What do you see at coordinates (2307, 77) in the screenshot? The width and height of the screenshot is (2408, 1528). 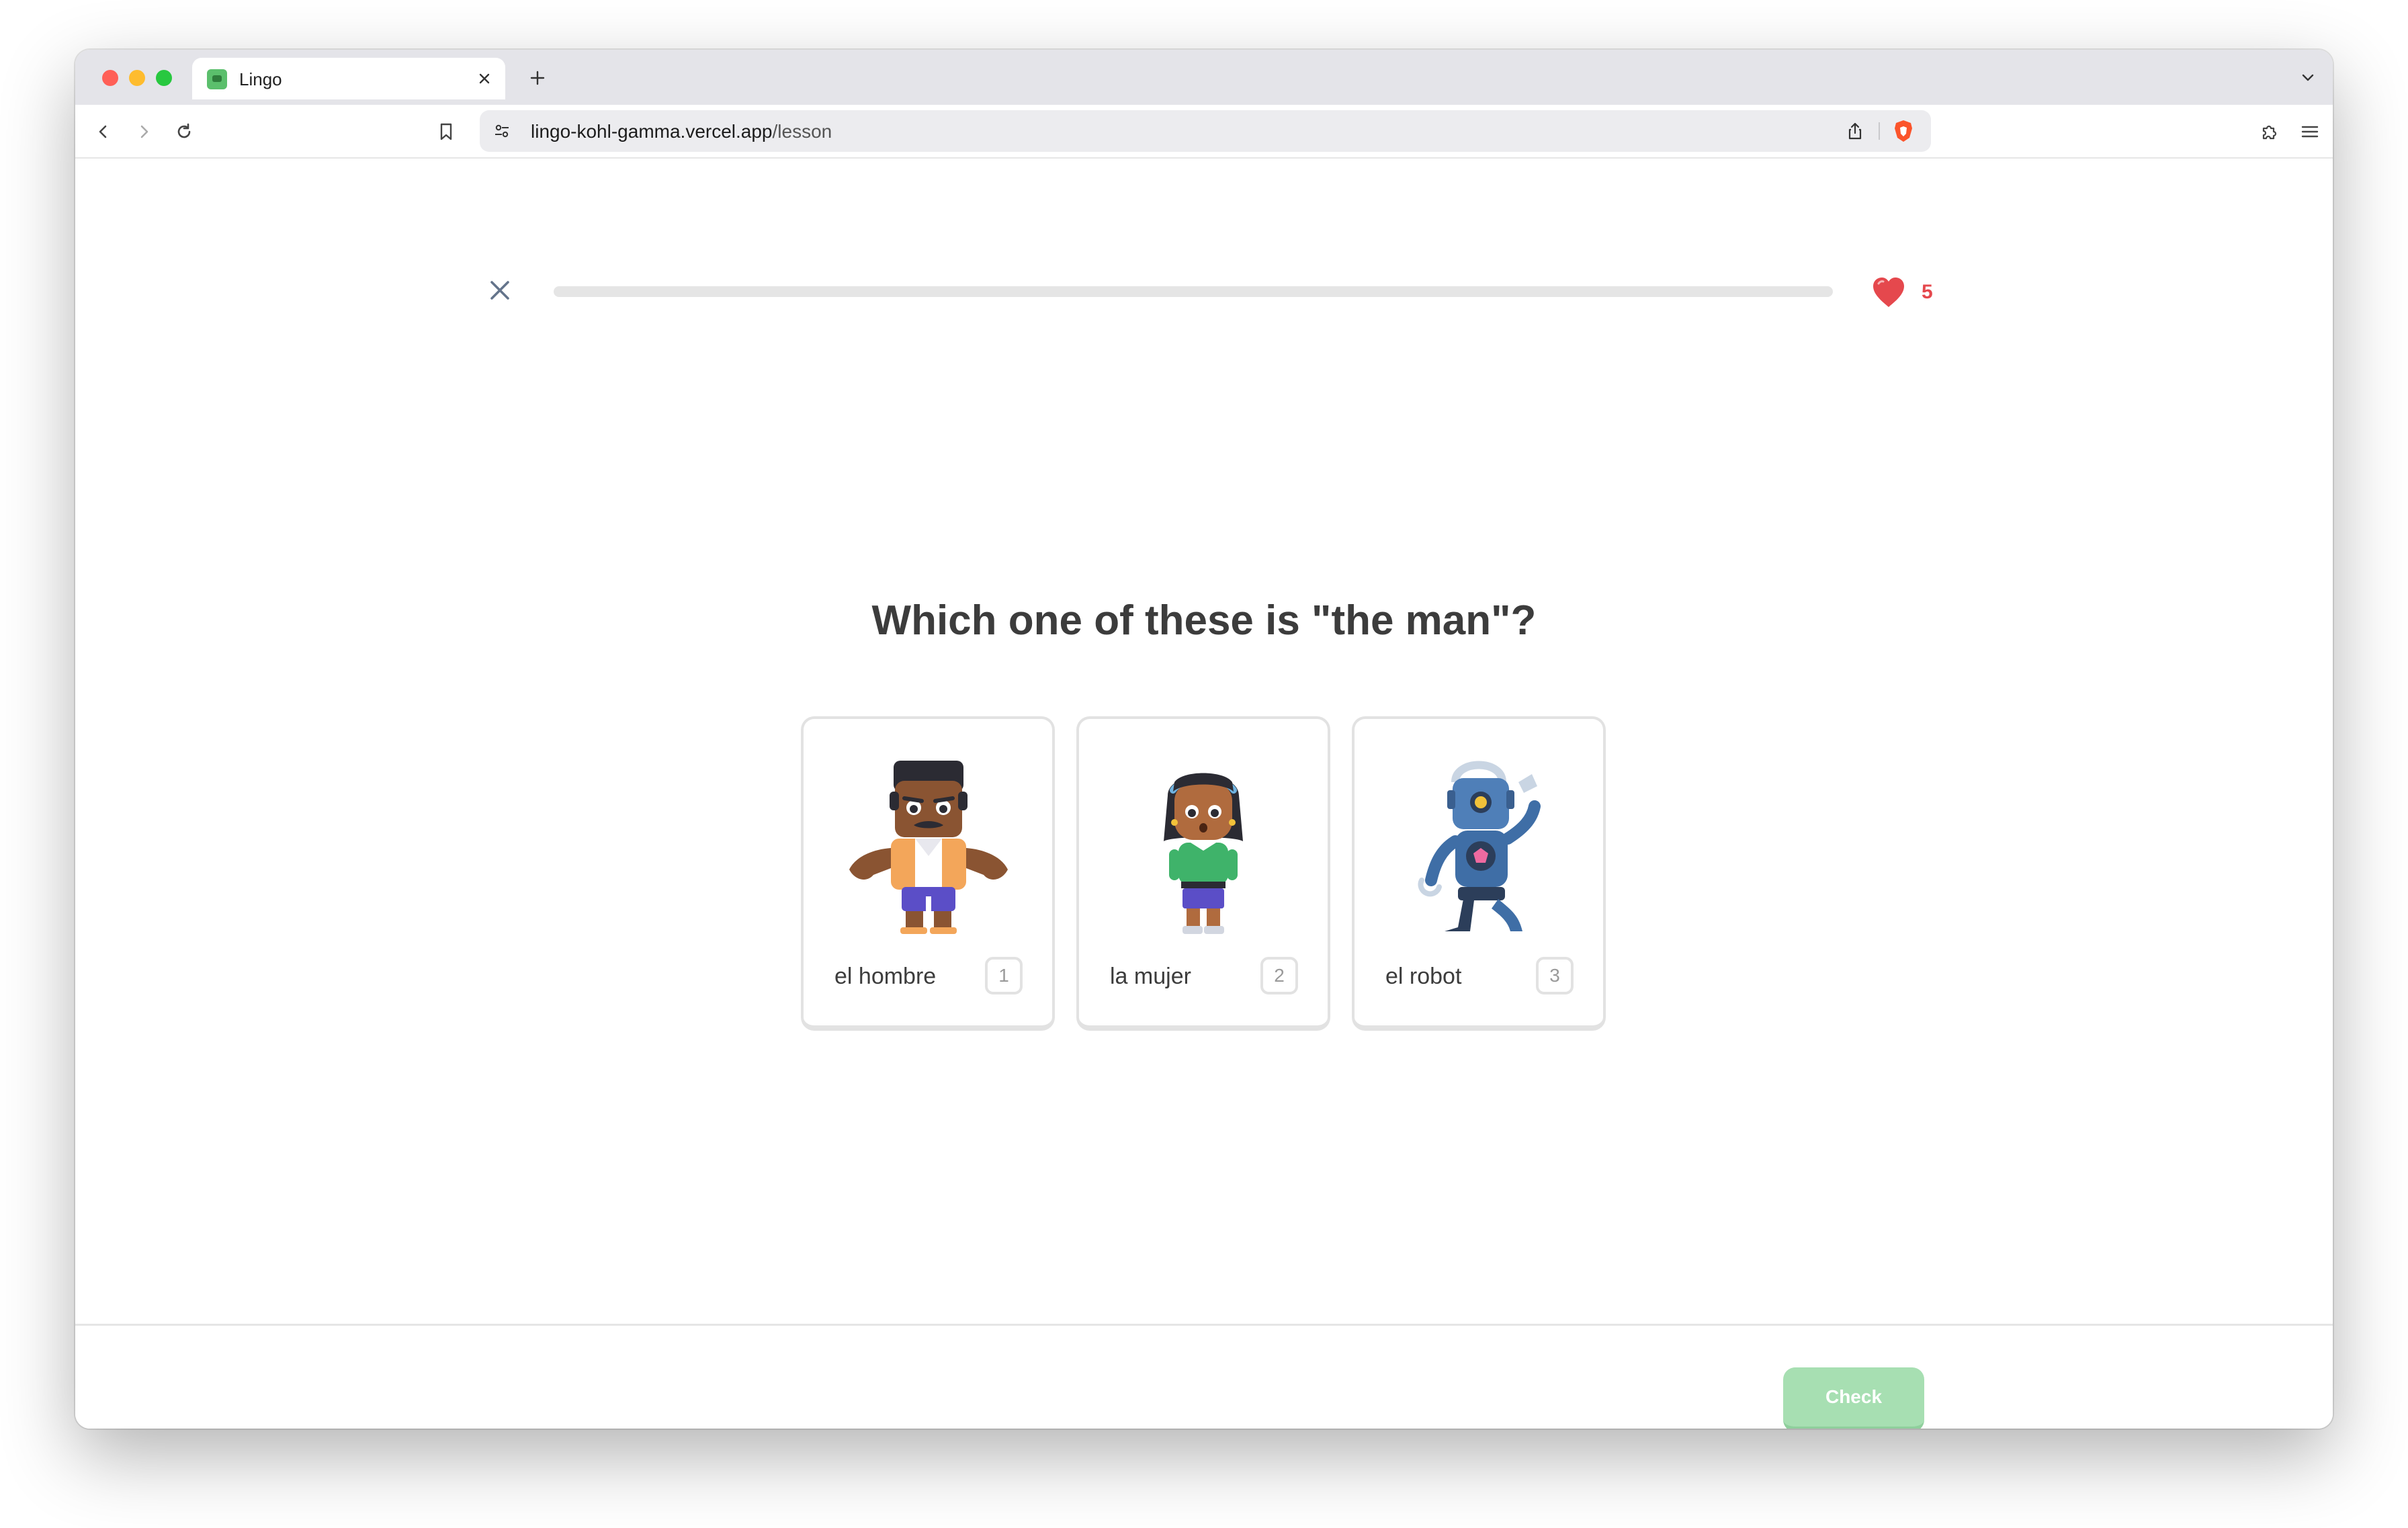 I see `chevron-down-icon` at bounding box center [2307, 77].